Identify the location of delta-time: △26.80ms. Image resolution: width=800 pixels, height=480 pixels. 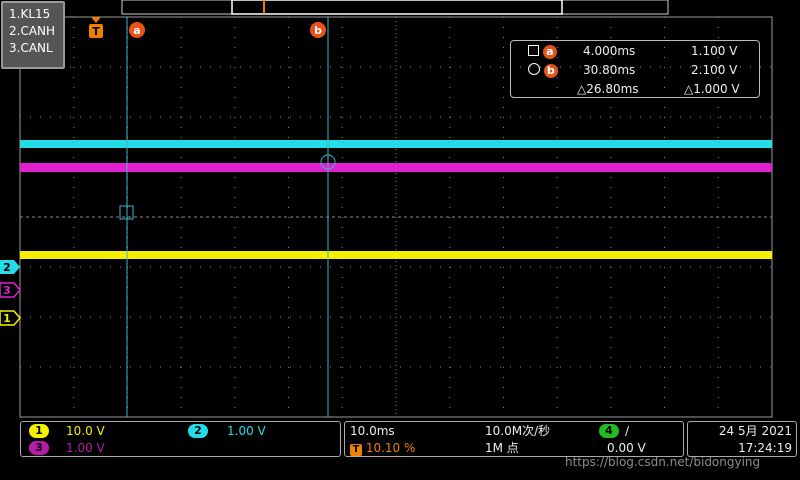
(608, 89).